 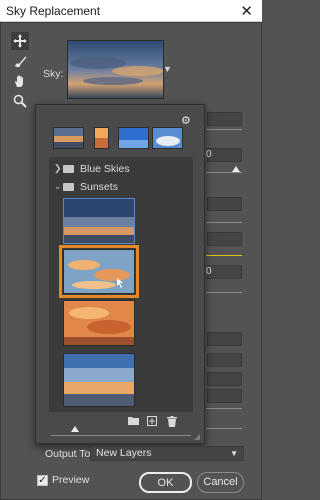 I want to click on output-to-label: Output To:, so click(x=69, y=454).